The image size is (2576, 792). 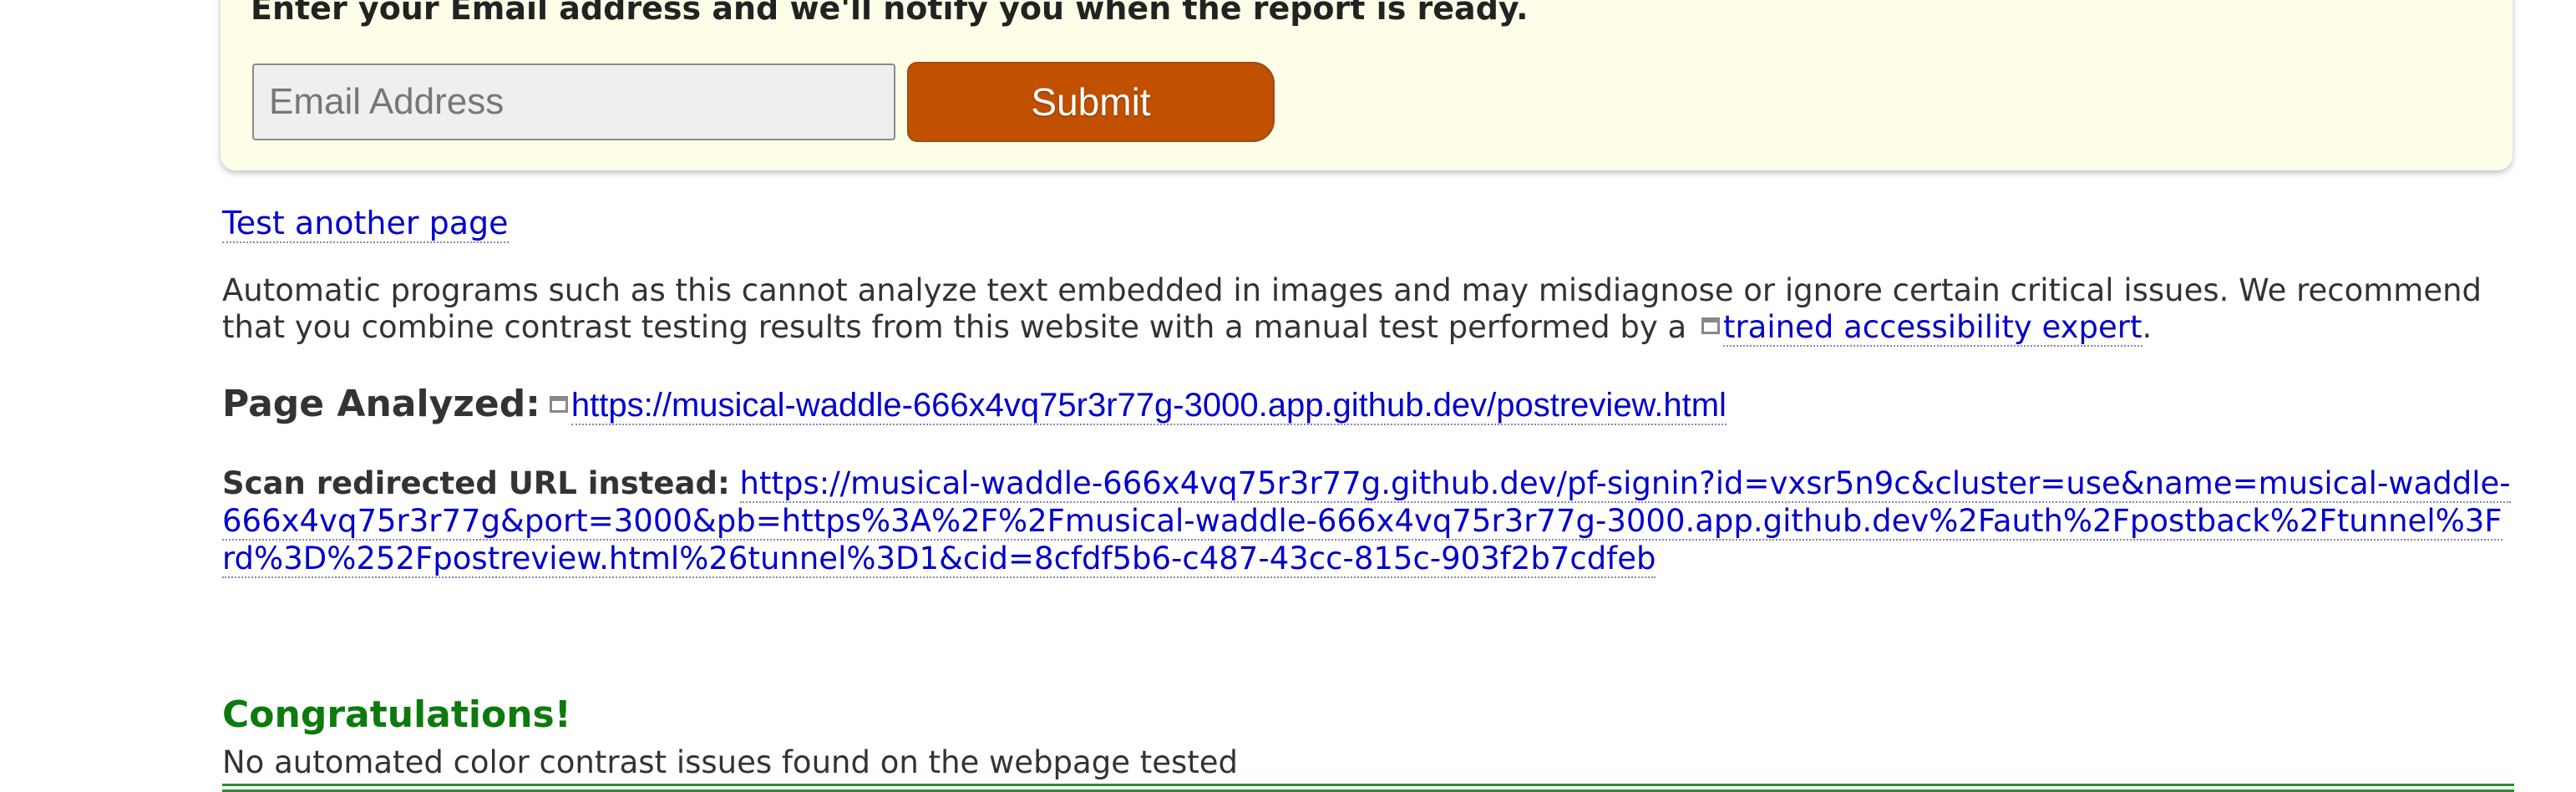 What do you see at coordinates (2147, 327) in the screenshot?
I see `disclaimer-period: .` at bounding box center [2147, 327].